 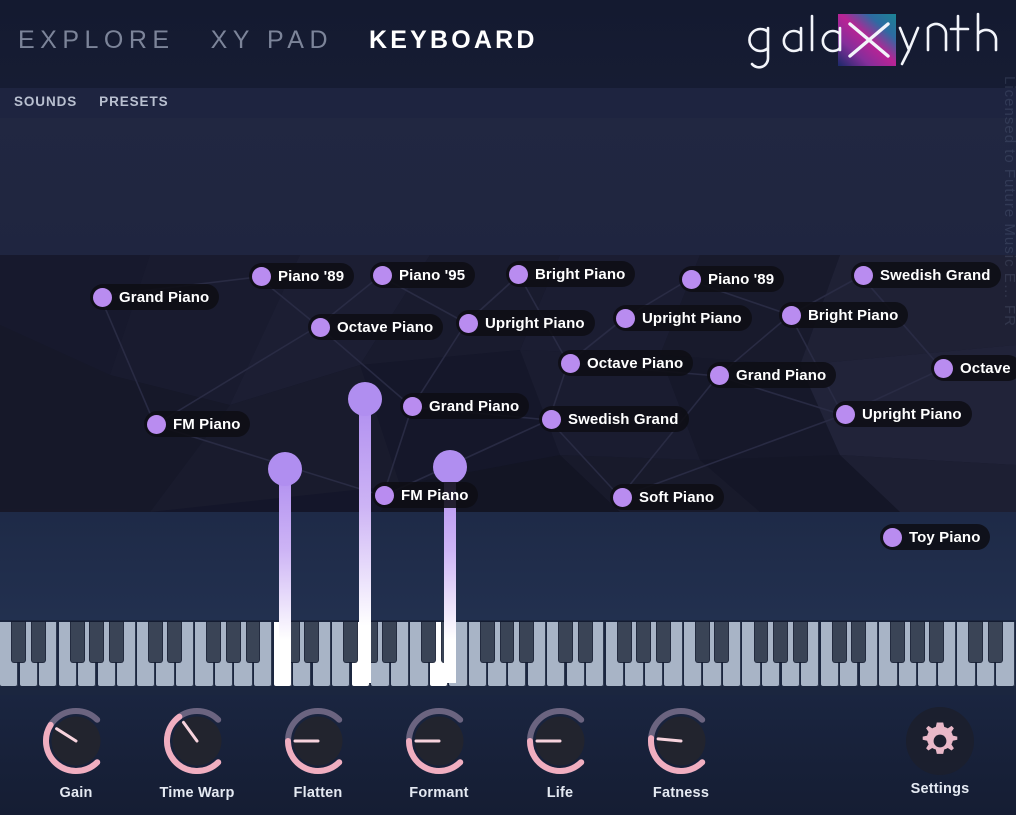 I want to click on node-label: Bright Piano, so click(x=853, y=315).